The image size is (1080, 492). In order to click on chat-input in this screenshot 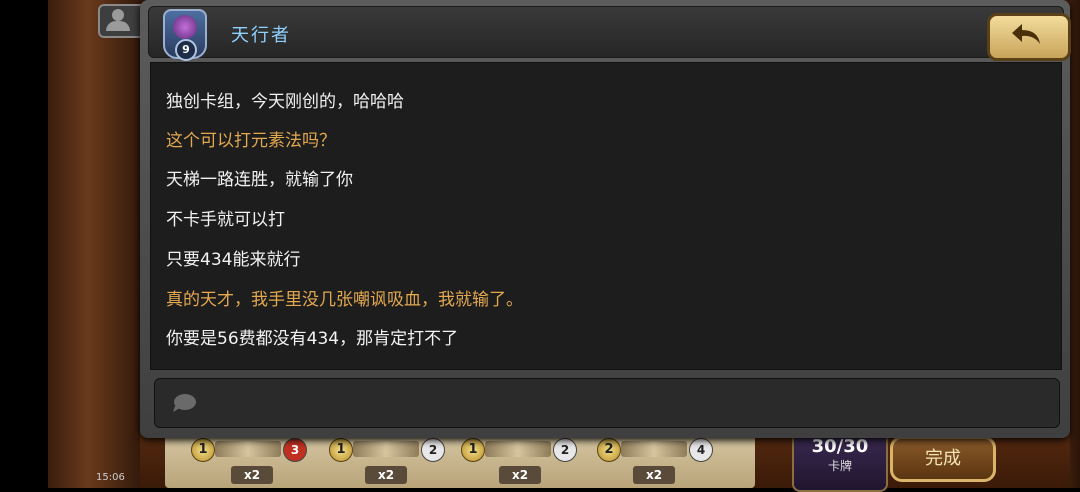, I will do `click(607, 403)`.